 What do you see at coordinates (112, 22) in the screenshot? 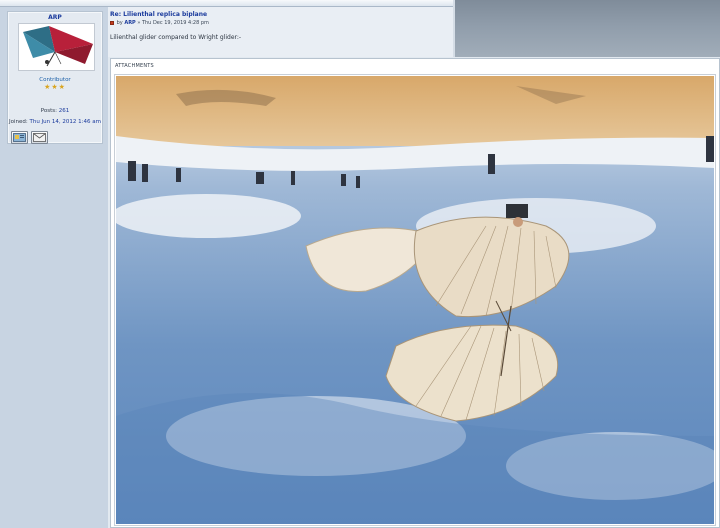
I see `post-icon` at bounding box center [112, 22].